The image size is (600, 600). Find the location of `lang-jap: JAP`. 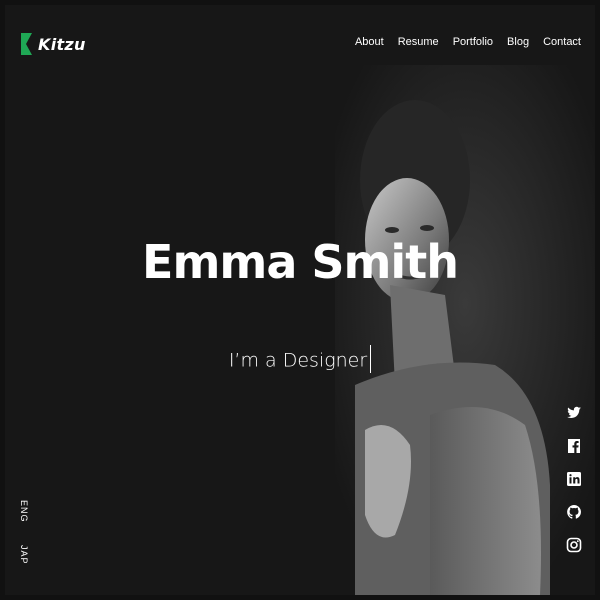

lang-jap: JAP is located at coordinates (24, 555).